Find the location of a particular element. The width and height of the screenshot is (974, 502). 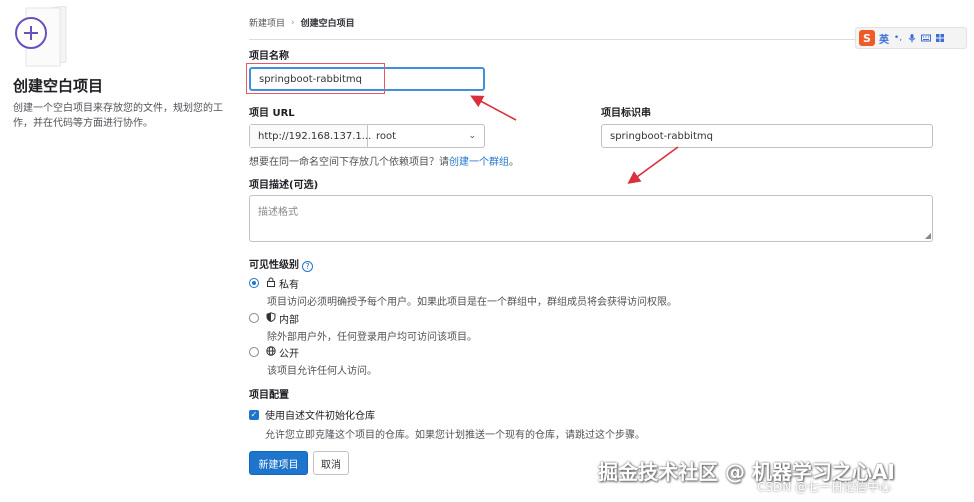

punctuation-icon: •, is located at coordinates (898, 38).